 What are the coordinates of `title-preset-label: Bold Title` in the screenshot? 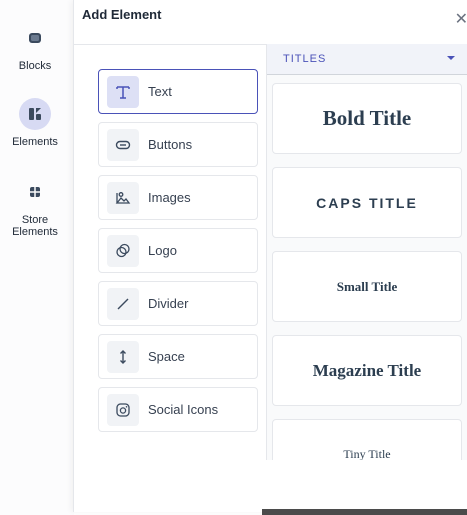 It's located at (367, 118).